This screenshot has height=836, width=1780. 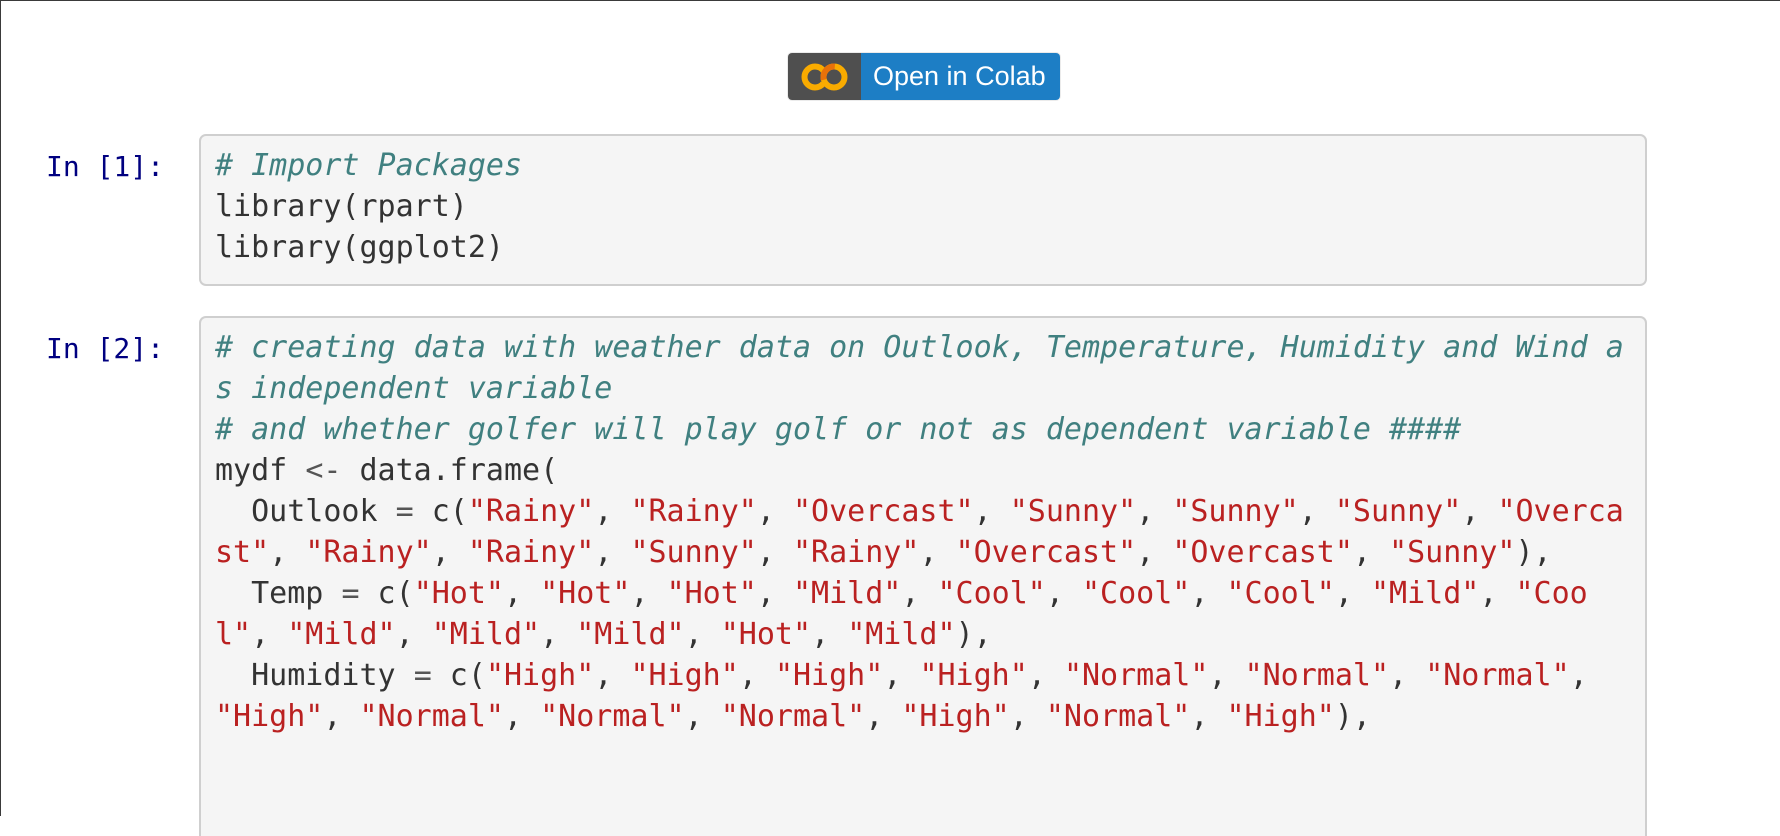 I want to click on code-text: data.frame(, so click(x=450, y=470).